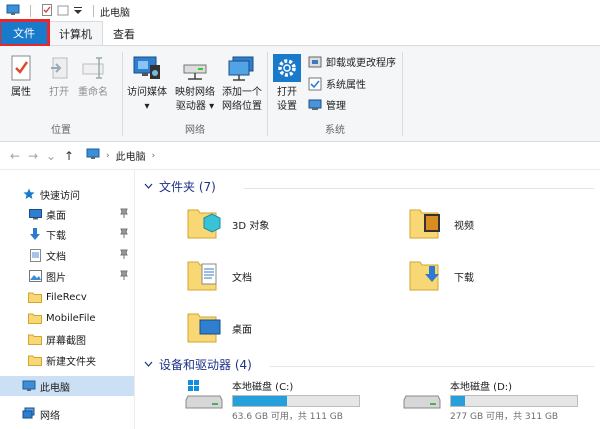 Image resolution: width=600 pixels, height=429 pixels. What do you see at coordinates (195, 68) in the screenshot?
I see `network-drive-icon` at bounding box center [195, 68].